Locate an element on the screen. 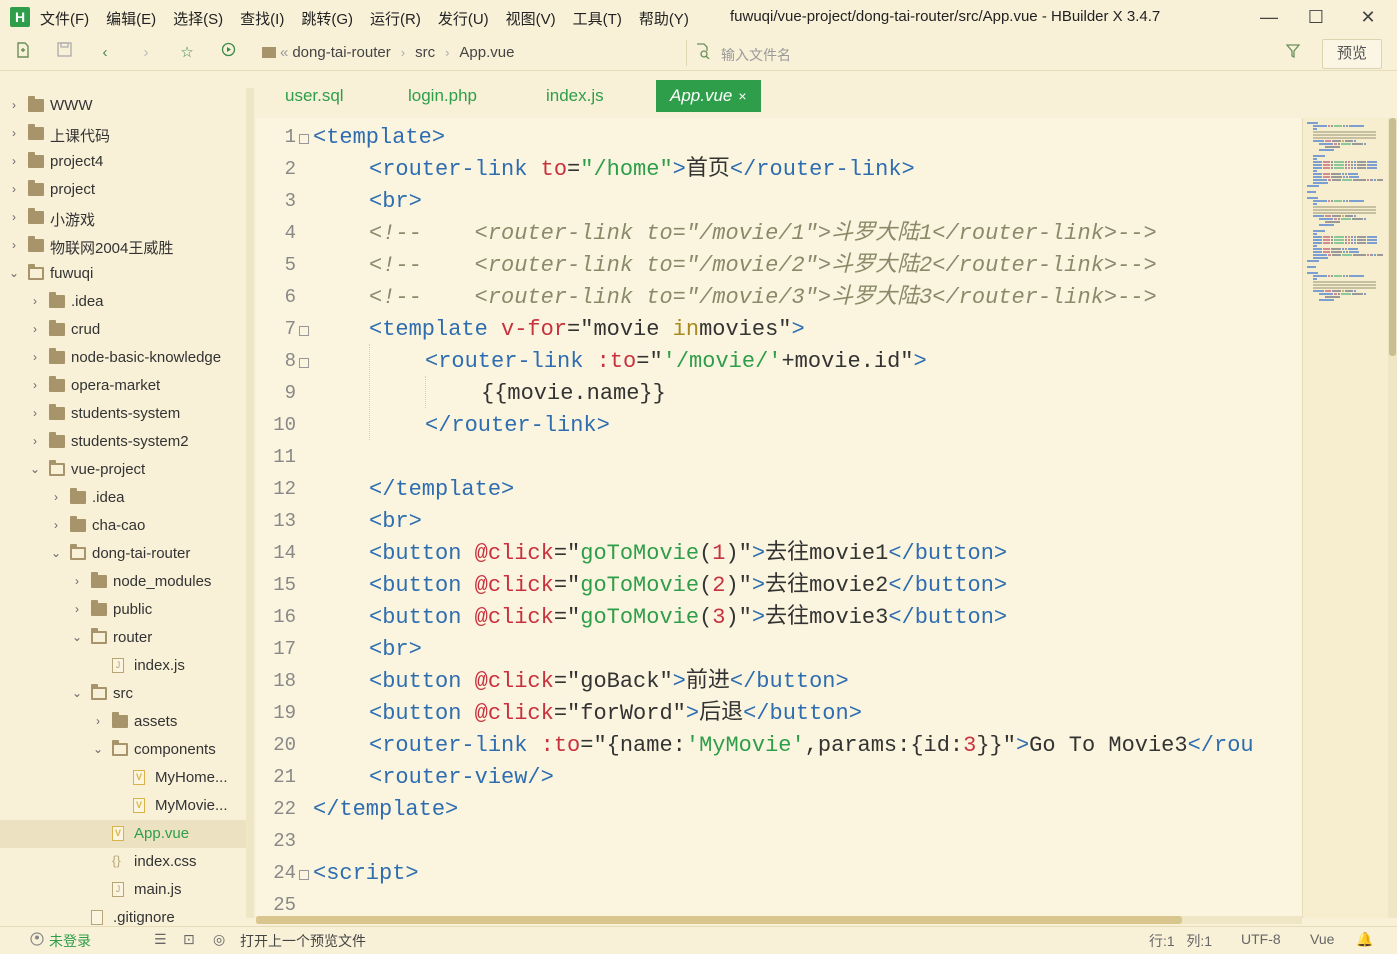 Image resolution: width=1397 pixels, height=954 pixels. back-icon: ‹ is located at coordinates (105, 53).